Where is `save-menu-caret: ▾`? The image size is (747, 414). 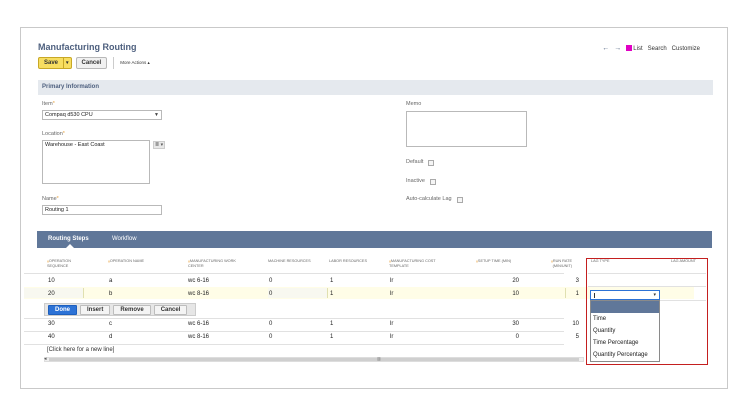 save-menu-caret: ▾ is located at coordinates (67, 63).